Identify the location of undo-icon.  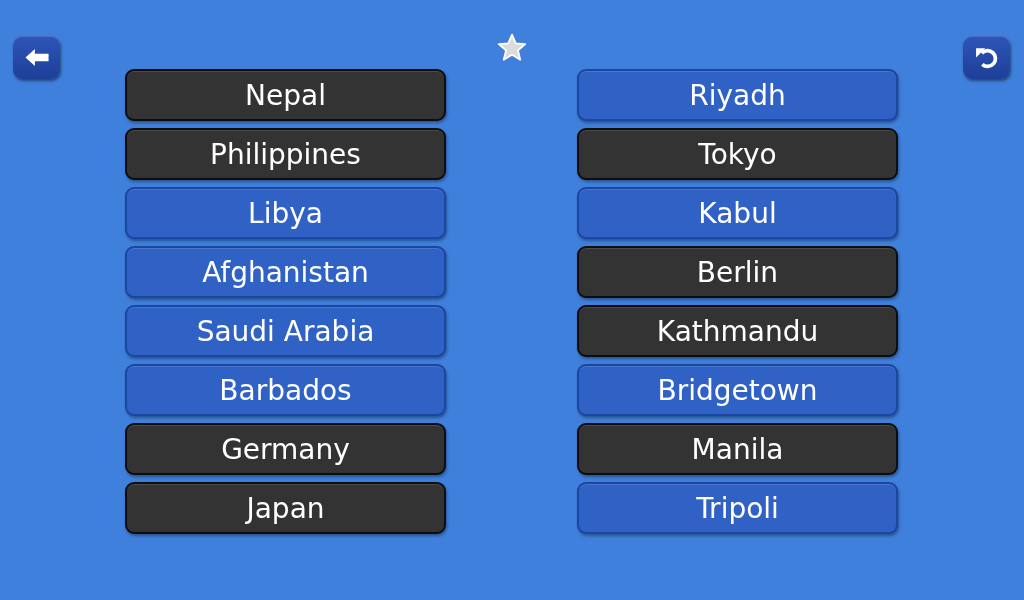
(986, 57).